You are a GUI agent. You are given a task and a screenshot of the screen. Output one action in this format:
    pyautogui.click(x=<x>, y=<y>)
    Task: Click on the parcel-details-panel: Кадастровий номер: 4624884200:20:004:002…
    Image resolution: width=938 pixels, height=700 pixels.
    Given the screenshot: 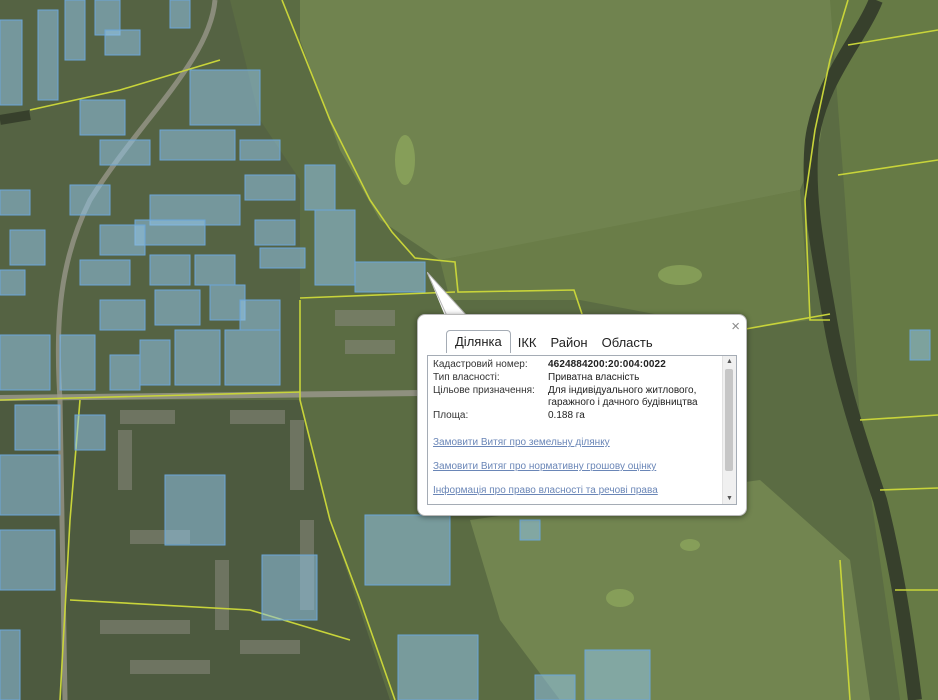 What is the action you would take?
    pyautogui.click(x=582, y=430)
    